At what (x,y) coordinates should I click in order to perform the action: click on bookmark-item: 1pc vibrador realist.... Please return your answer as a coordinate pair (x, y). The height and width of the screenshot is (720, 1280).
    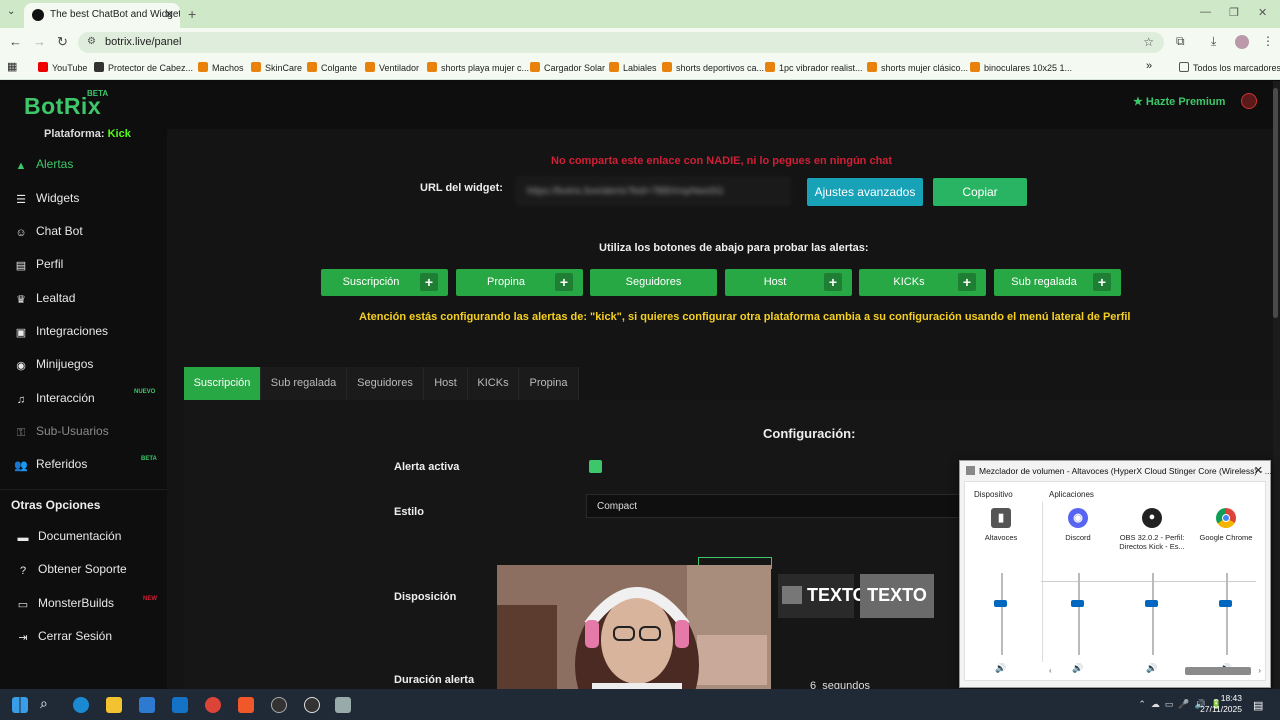
    Looking at the image, I should click on (814, 67).